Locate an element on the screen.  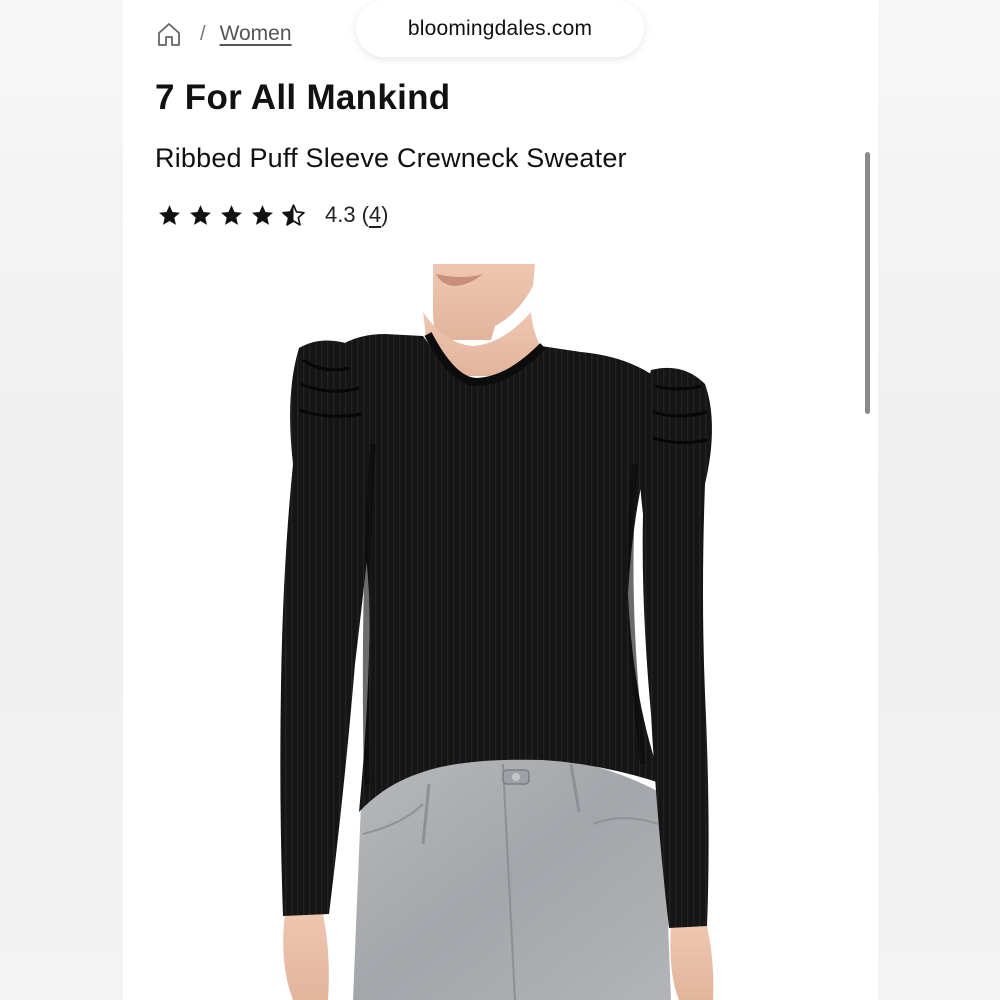
home-icon is located at coordinates (169, 34).